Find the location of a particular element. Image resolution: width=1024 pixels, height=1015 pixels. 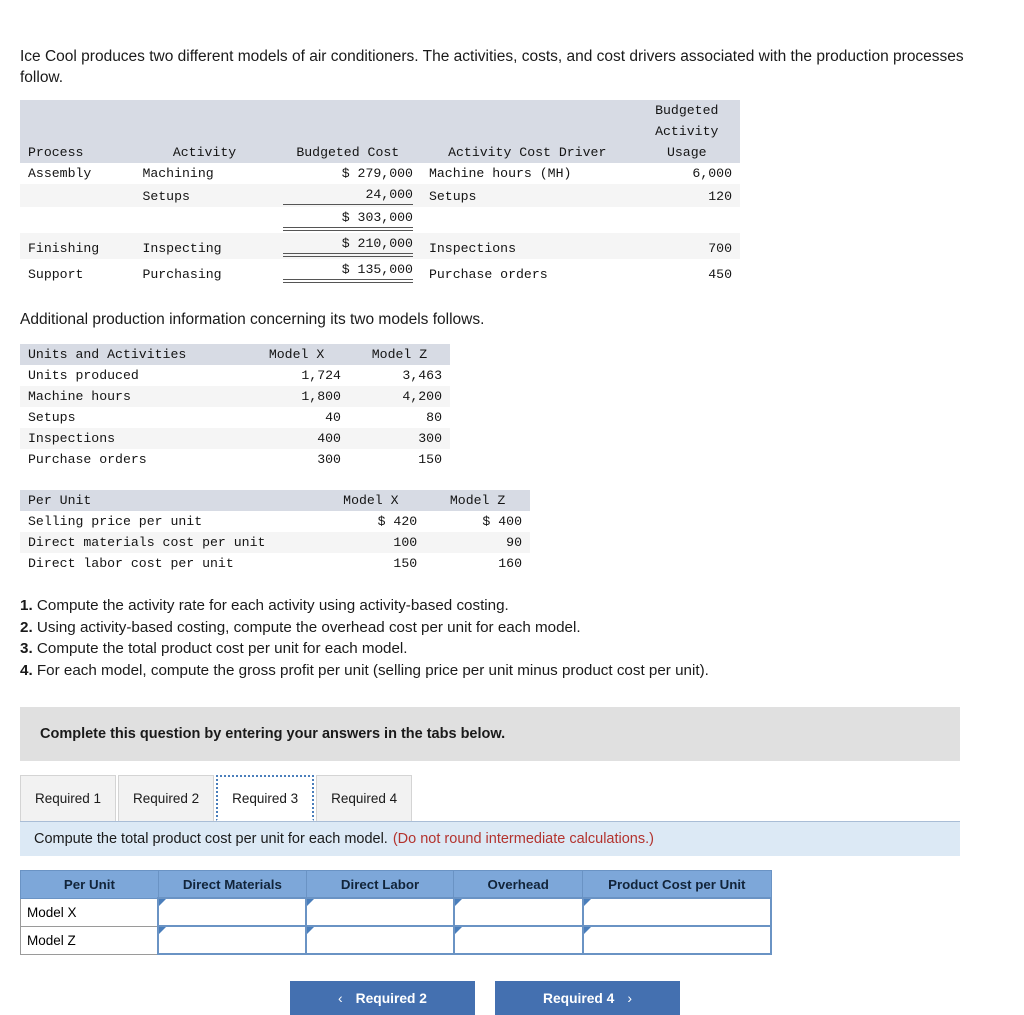

previous-required-button: ‹ Required 2 is located at coordinates (382, 998).